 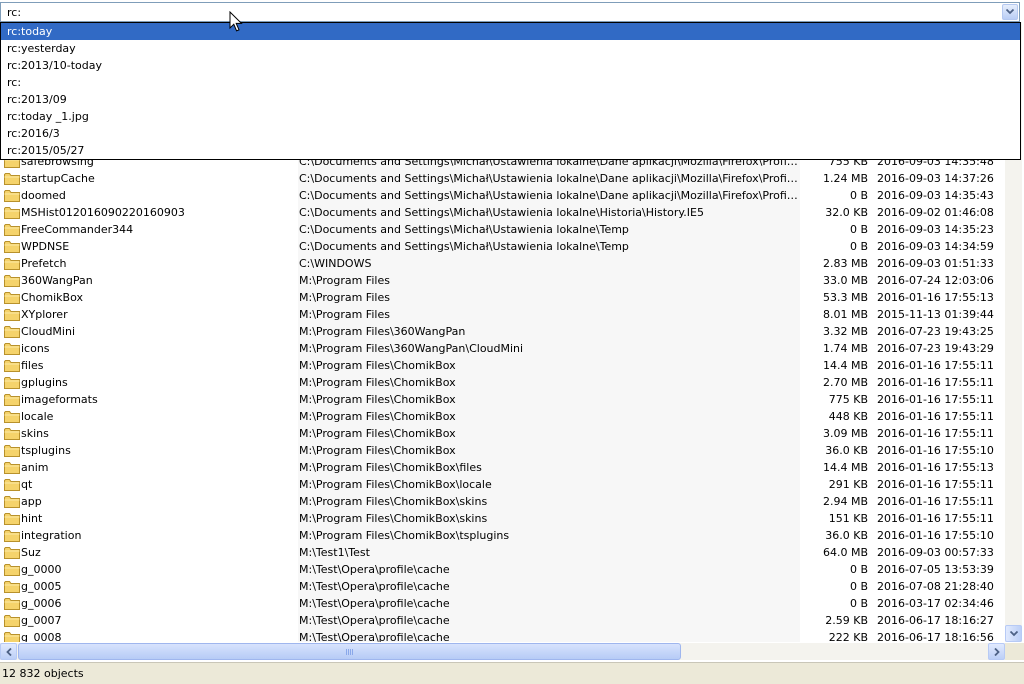 I want to click on horizontal-scroll-thumb, so click(x=349, y=651).